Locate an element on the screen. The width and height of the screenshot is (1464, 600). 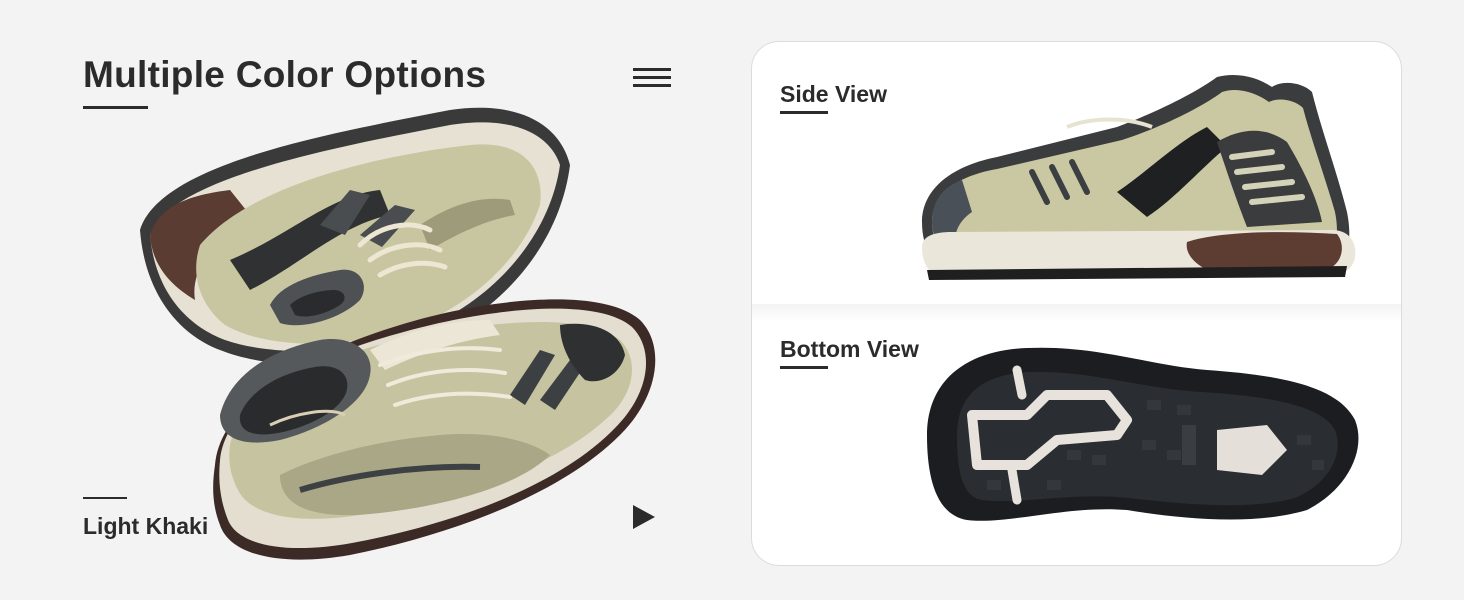
hamburger-menu-icon is located at coordinates (652, 80).